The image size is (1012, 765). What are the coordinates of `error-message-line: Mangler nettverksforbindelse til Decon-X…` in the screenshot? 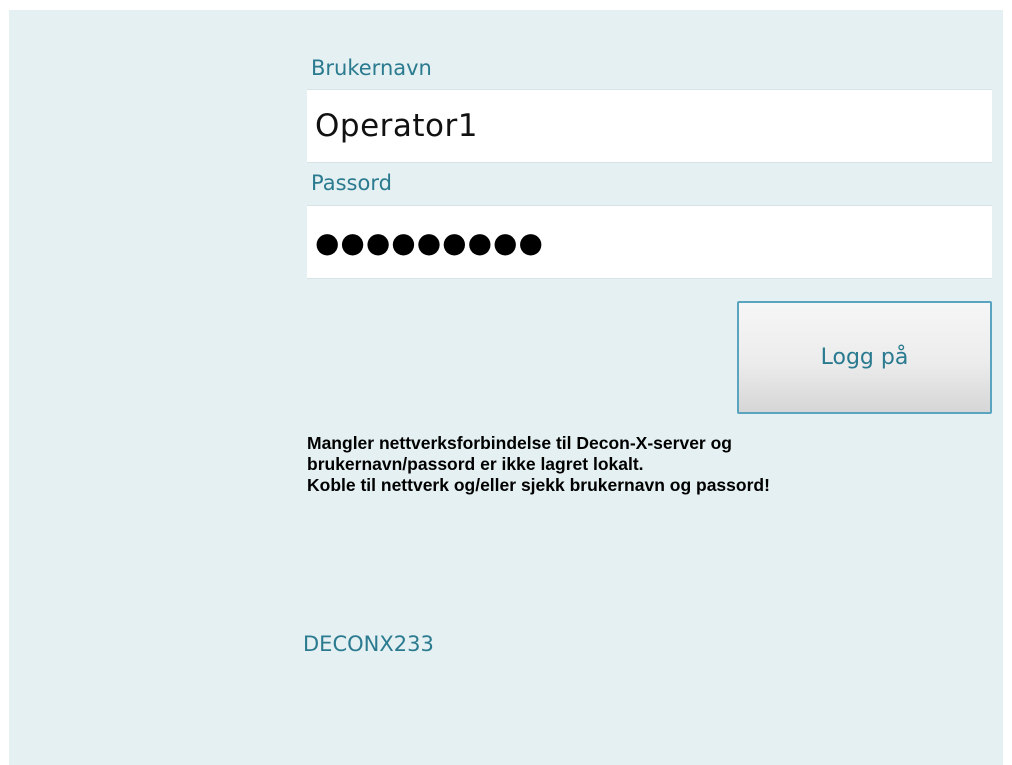 It's located at (519, 443).